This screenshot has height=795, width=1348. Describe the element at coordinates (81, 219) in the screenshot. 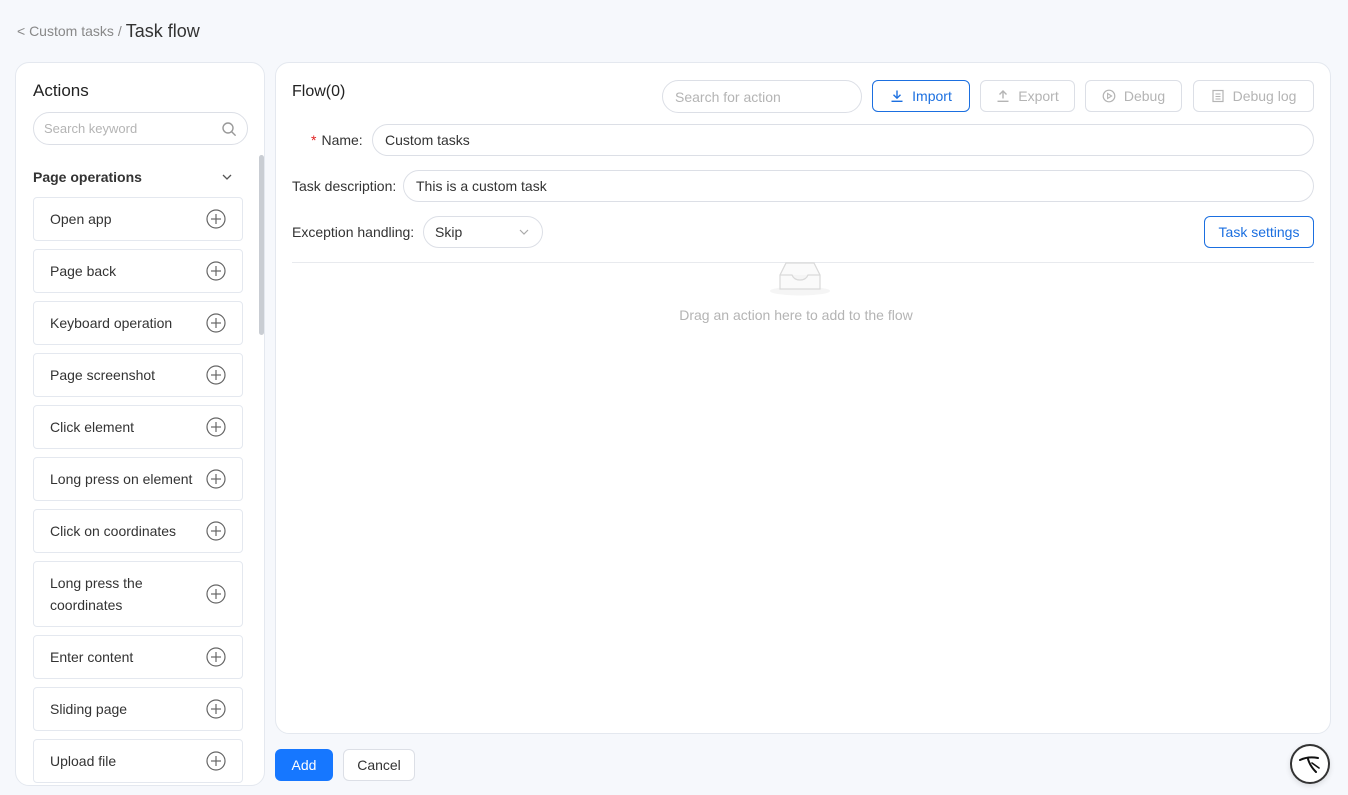

I see `action-item-label: Open app` at that location.